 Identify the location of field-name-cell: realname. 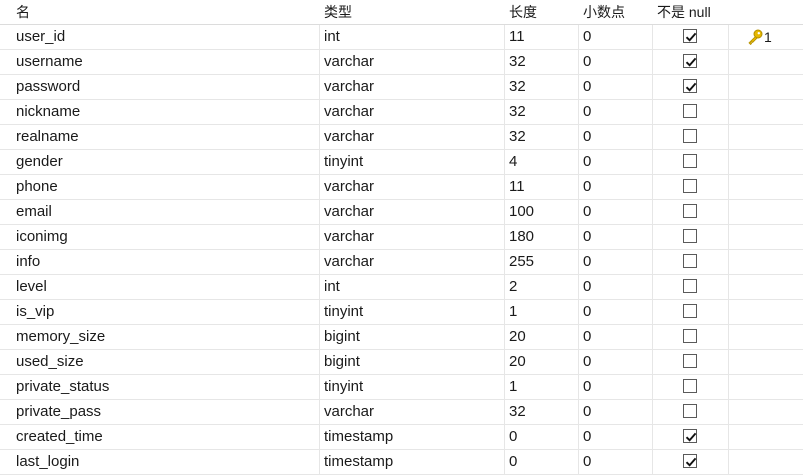
(166, 137).